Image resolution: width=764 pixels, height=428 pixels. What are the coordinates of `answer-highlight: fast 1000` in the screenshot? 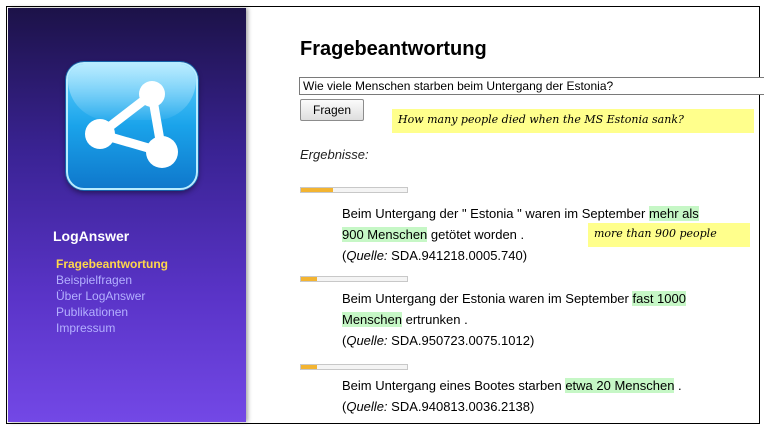 It's located at (659, 298).